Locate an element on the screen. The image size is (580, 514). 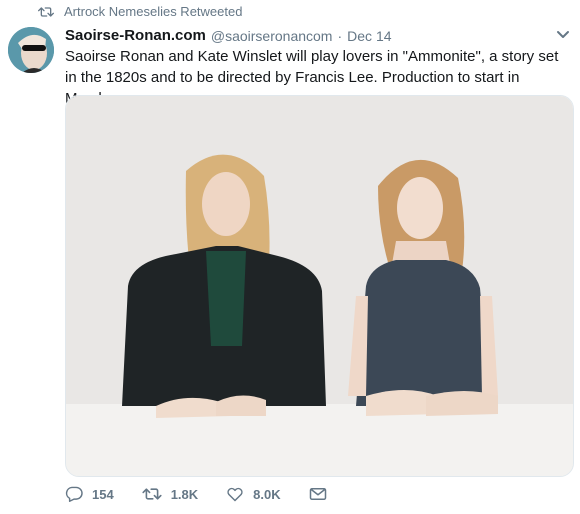
retweet-button: 1.8K is located at coordinates (170, 494).